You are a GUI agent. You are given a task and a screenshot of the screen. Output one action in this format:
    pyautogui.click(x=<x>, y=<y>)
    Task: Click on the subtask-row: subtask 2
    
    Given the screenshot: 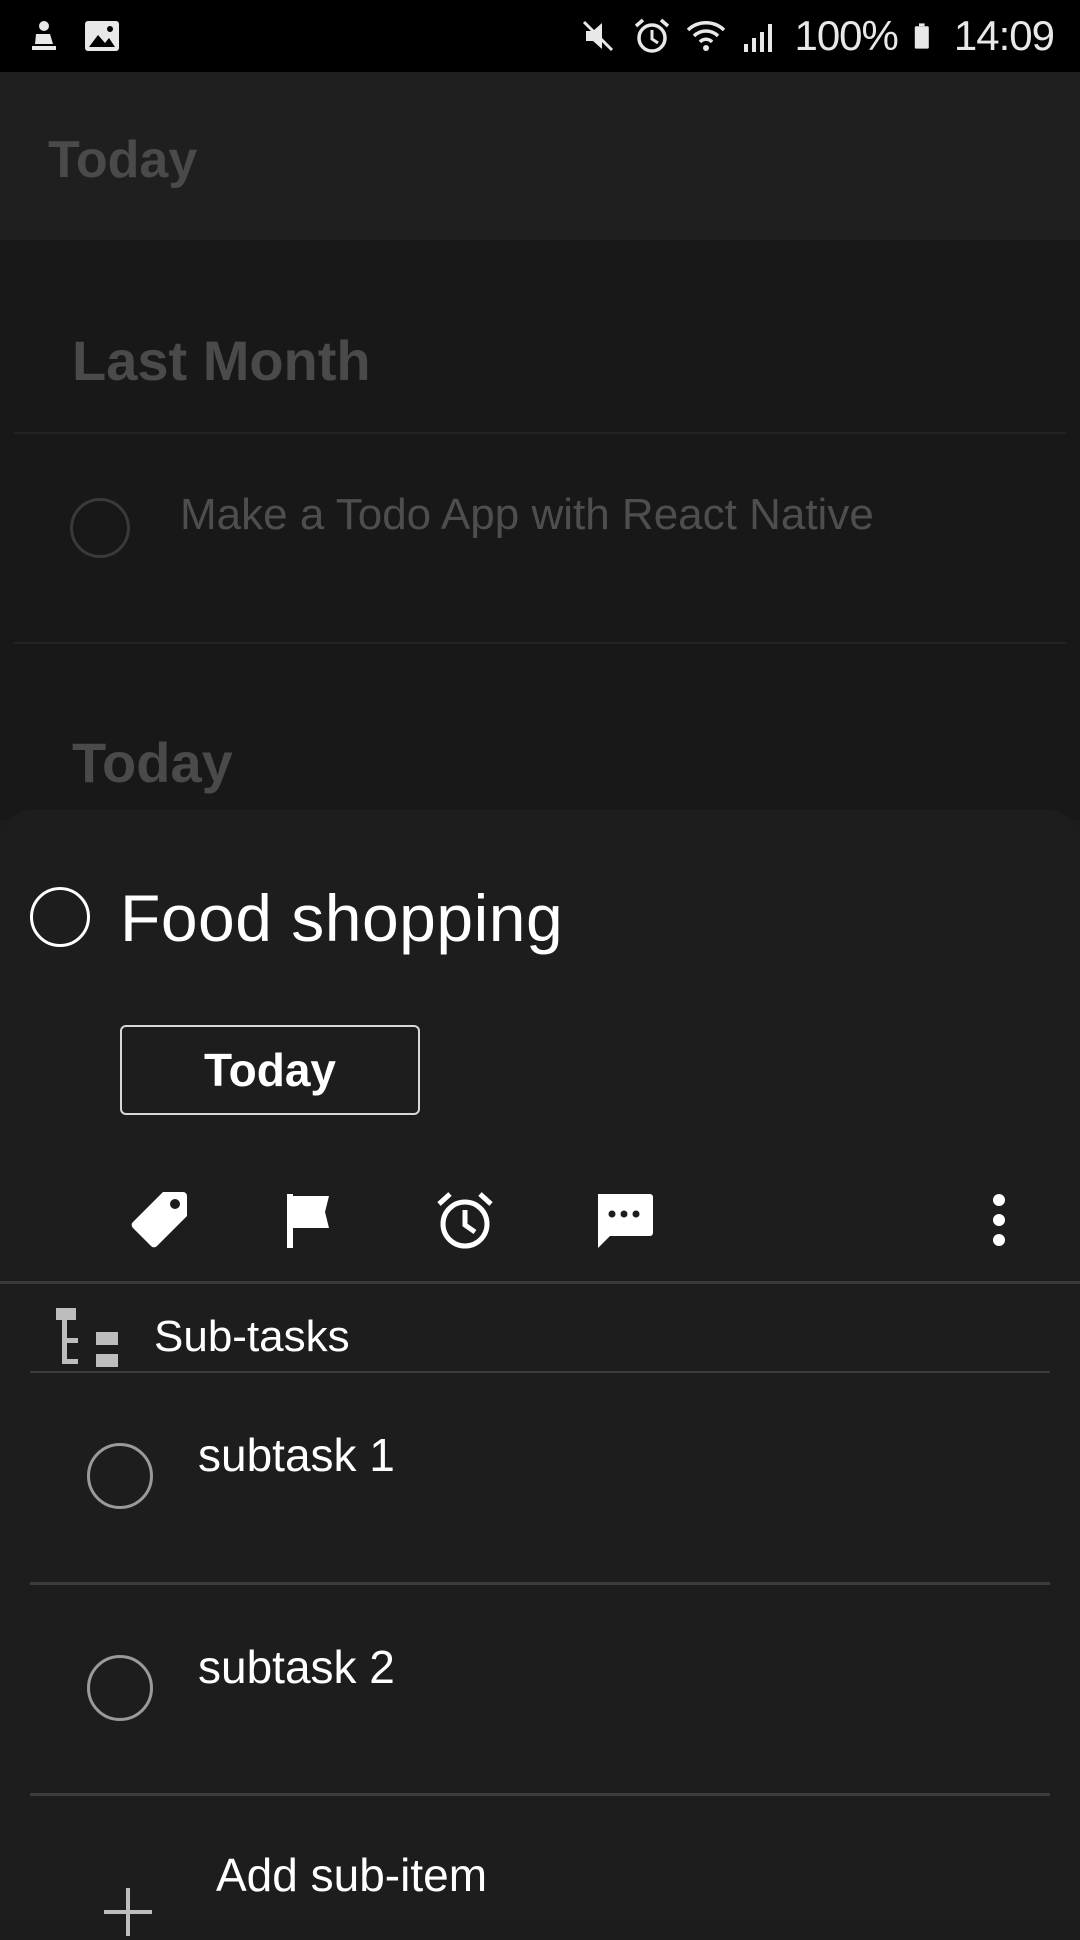 What is the action you would take?
    pyautogui.click(x=540, y=1690)
    